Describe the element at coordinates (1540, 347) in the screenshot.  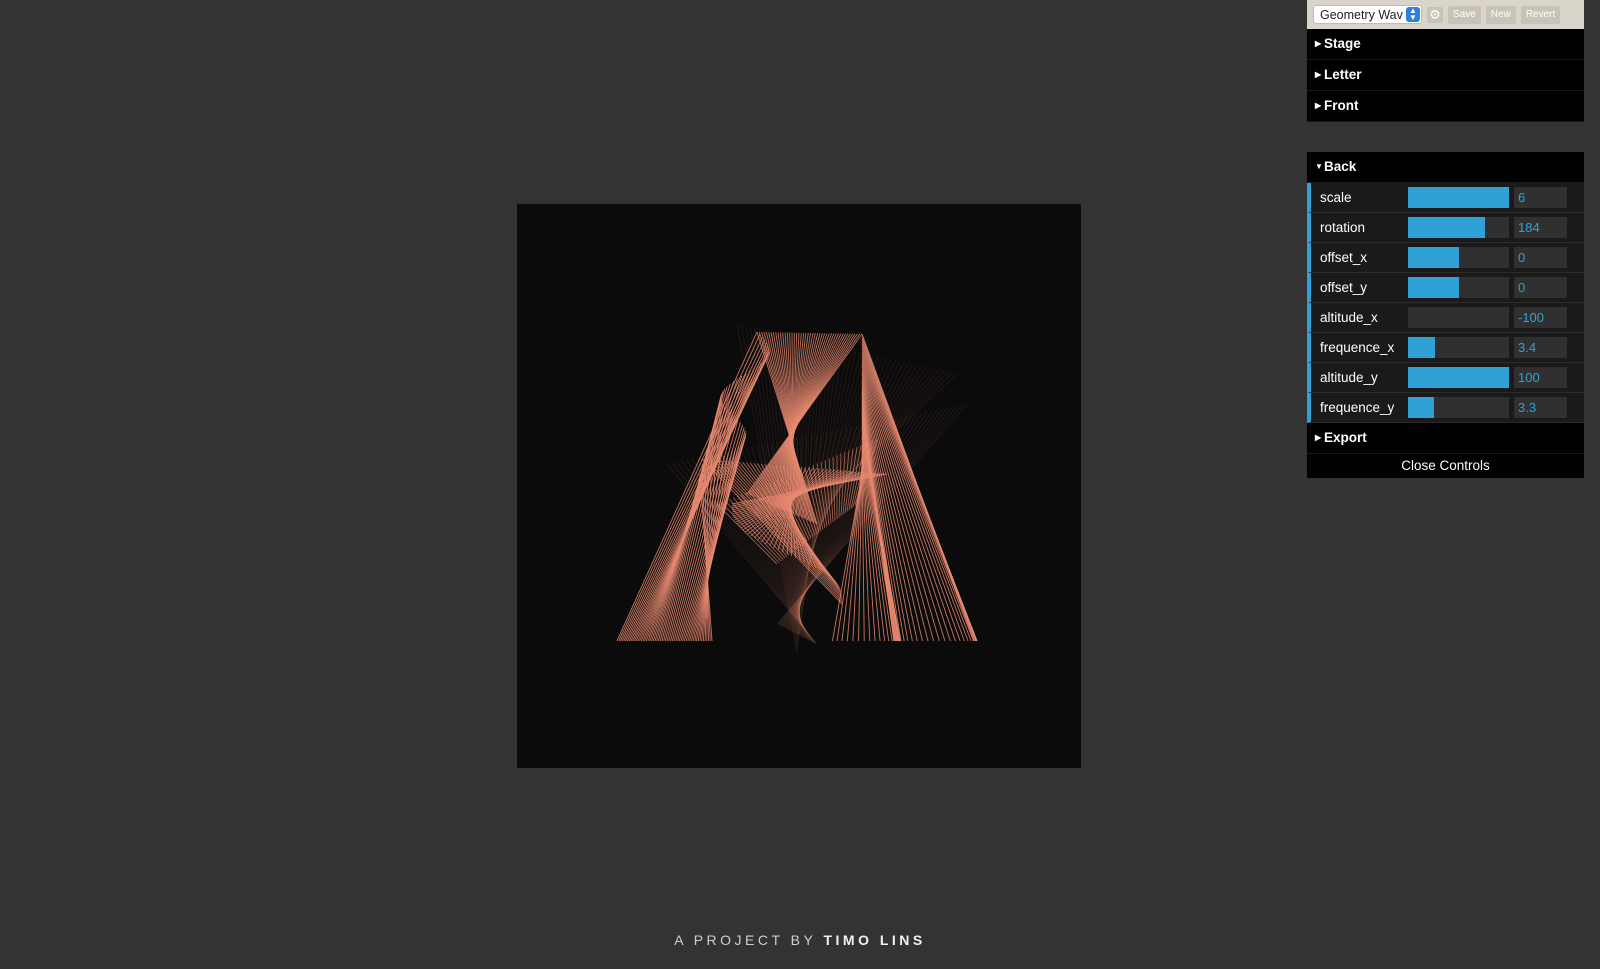
I see `control-number-input: 3.4` at that location.